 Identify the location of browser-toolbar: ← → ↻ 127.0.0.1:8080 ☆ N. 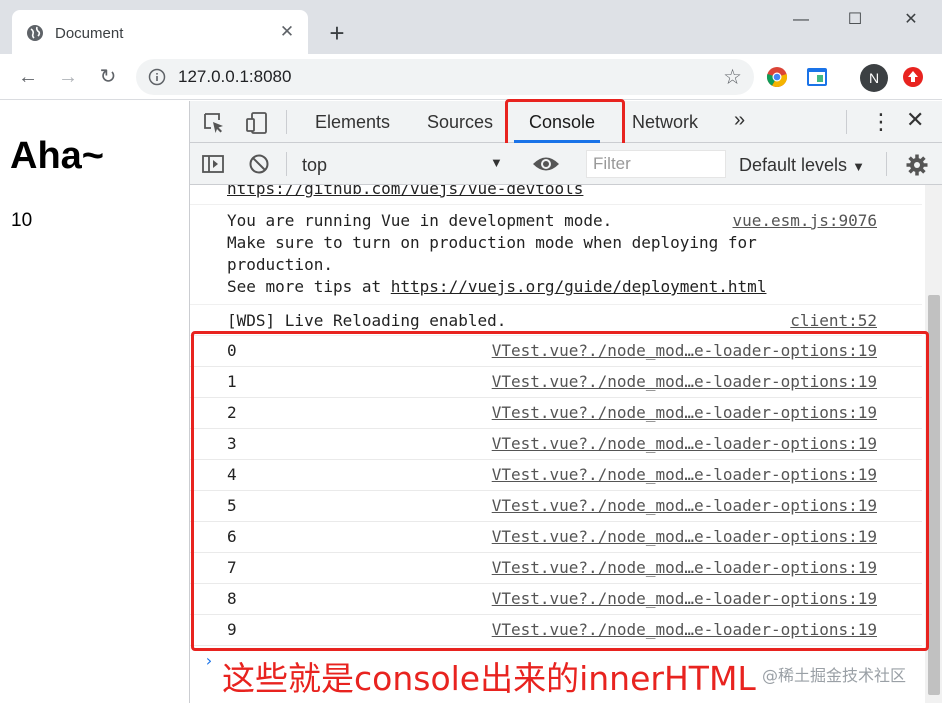
(471, 77).